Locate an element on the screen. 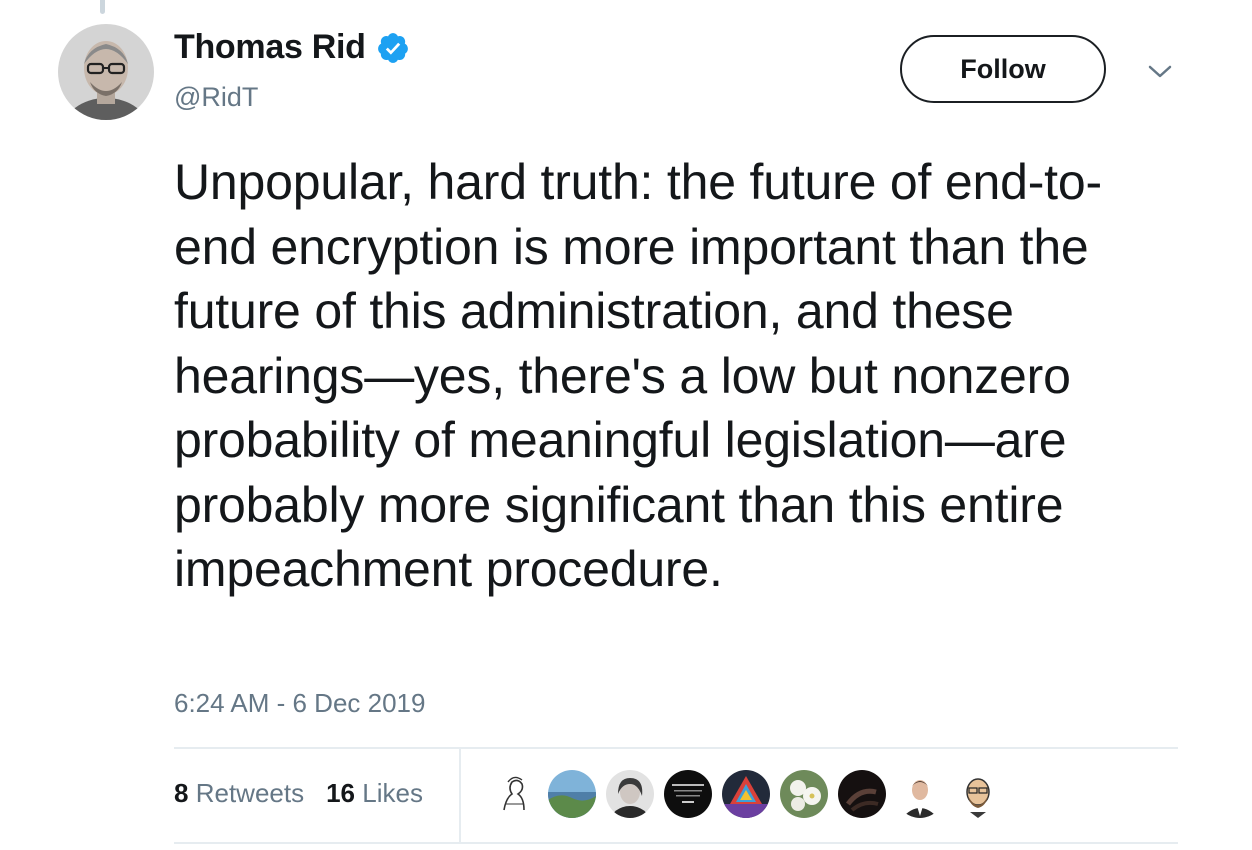 The height and width of the screenshot is (850, 1252). retweets-stat: 8 Retweets is located at coordinates (239, 793).